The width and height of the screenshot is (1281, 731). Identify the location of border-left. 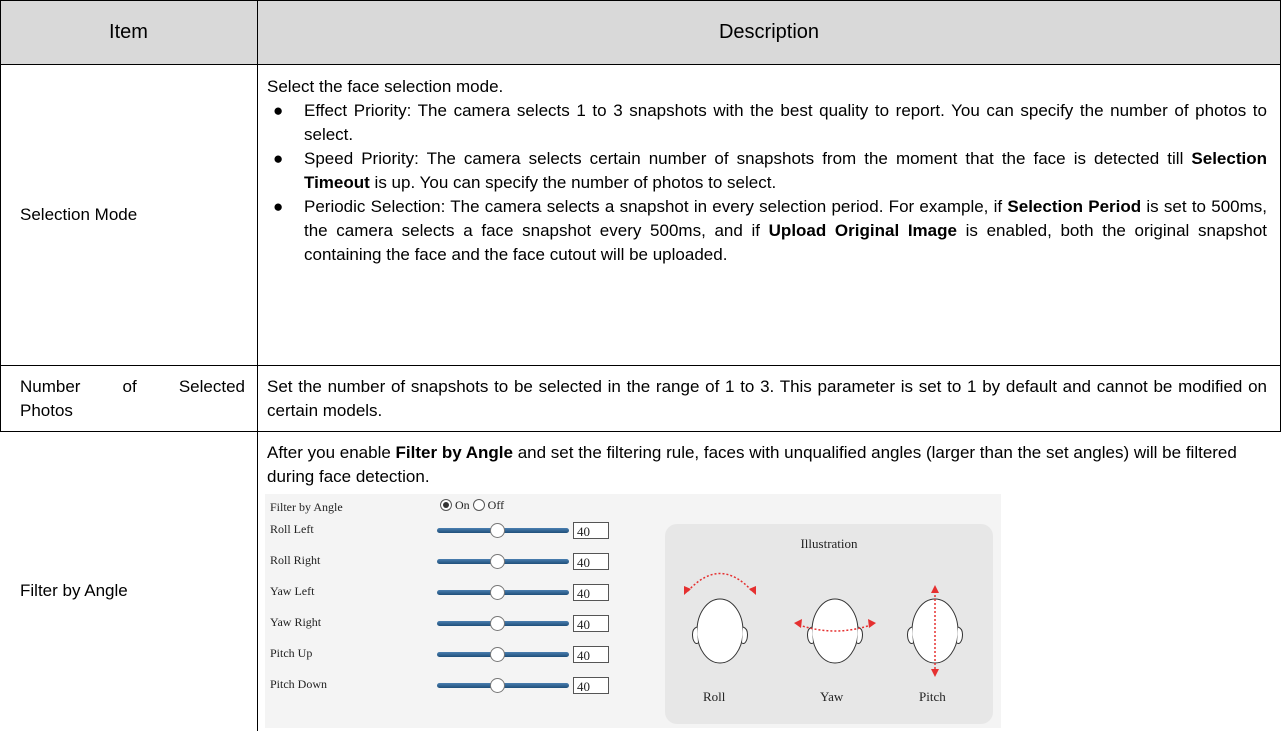
(0, 215).